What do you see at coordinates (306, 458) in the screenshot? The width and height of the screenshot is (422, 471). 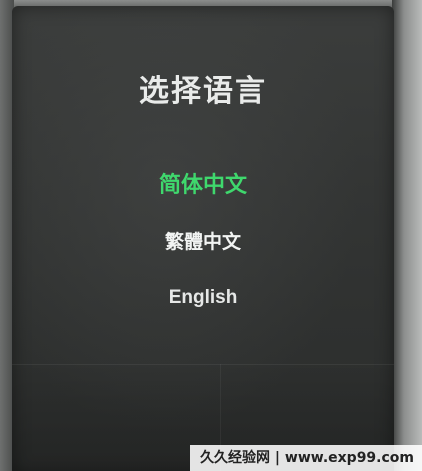 I see `watermark: 久久经验网 | www.exp99.com` at bounding box center [306, 458].